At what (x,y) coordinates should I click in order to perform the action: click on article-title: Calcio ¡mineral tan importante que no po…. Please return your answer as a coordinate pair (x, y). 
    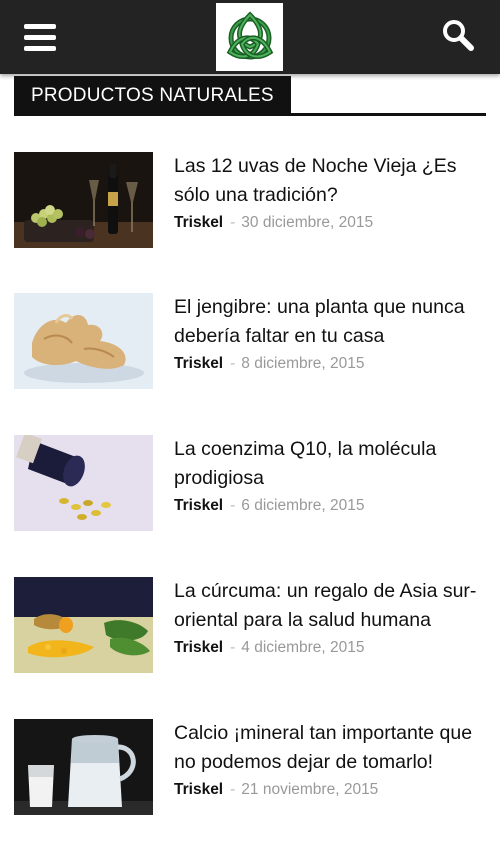
    Looking at the image, I should click on (326, 747).